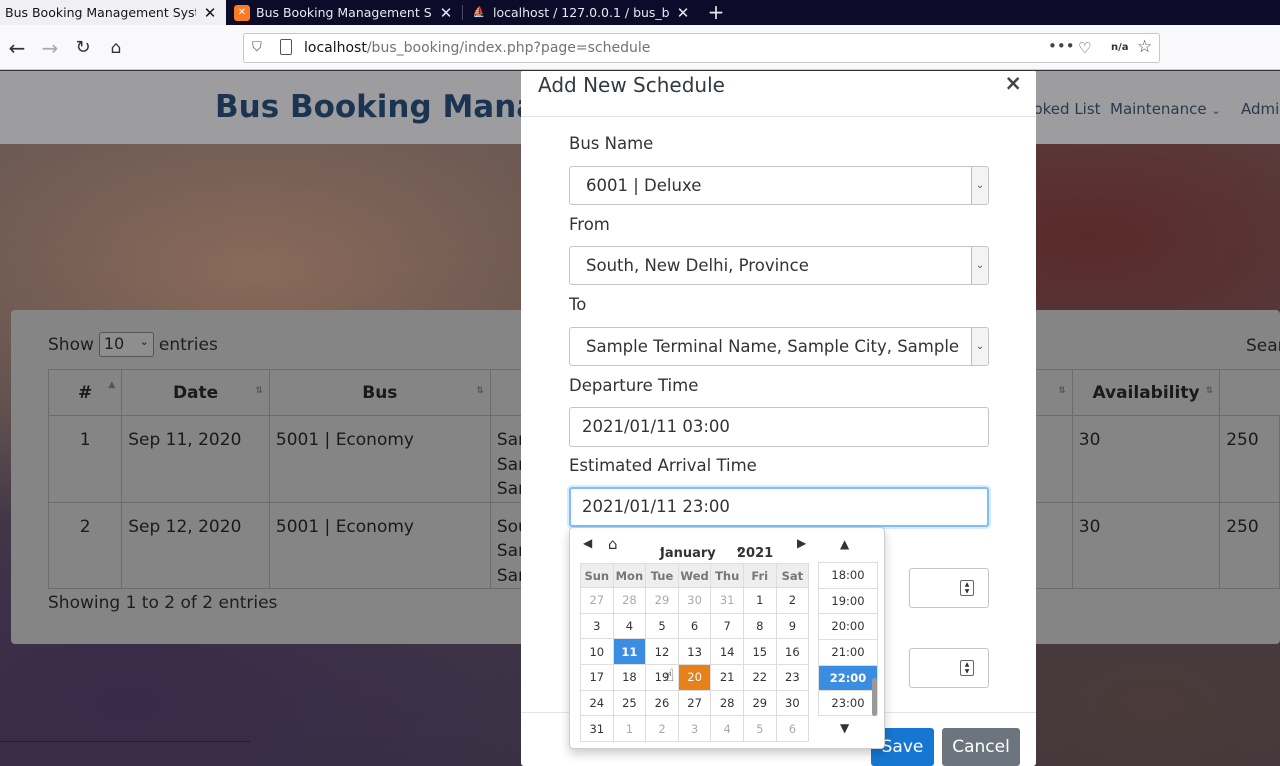 This screenshot has height=766, width=1280. Describe the element at coordinates (113, 12) in the screenshot. I see `tab-bus-booking-1: Bus Booking Management System ✕` at that location.